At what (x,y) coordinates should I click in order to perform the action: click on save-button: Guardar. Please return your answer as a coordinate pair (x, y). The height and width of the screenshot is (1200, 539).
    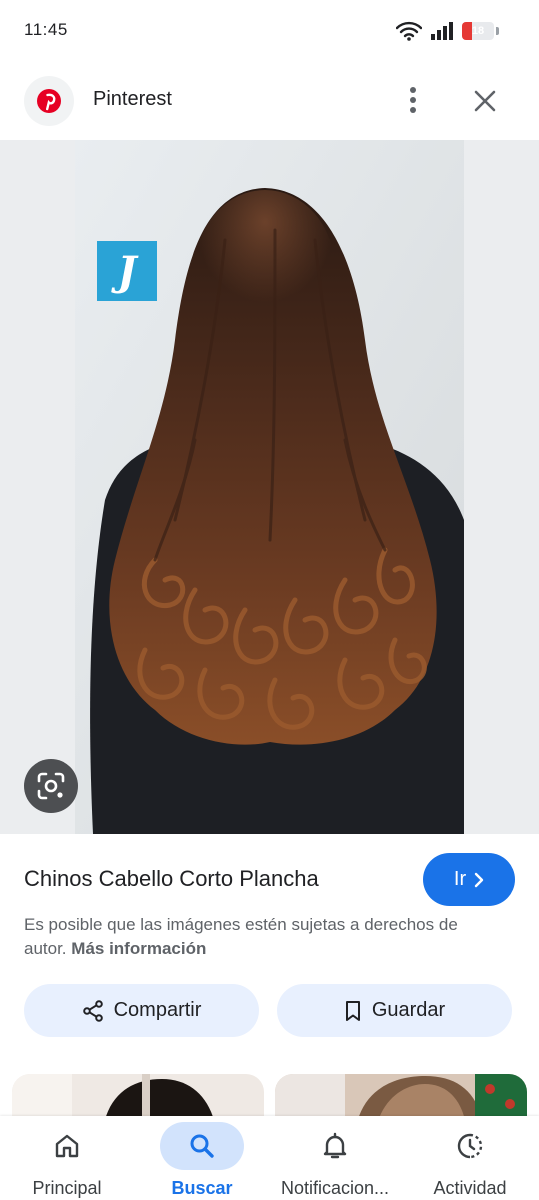
    Looking at the image, I should click on (394, 1010).